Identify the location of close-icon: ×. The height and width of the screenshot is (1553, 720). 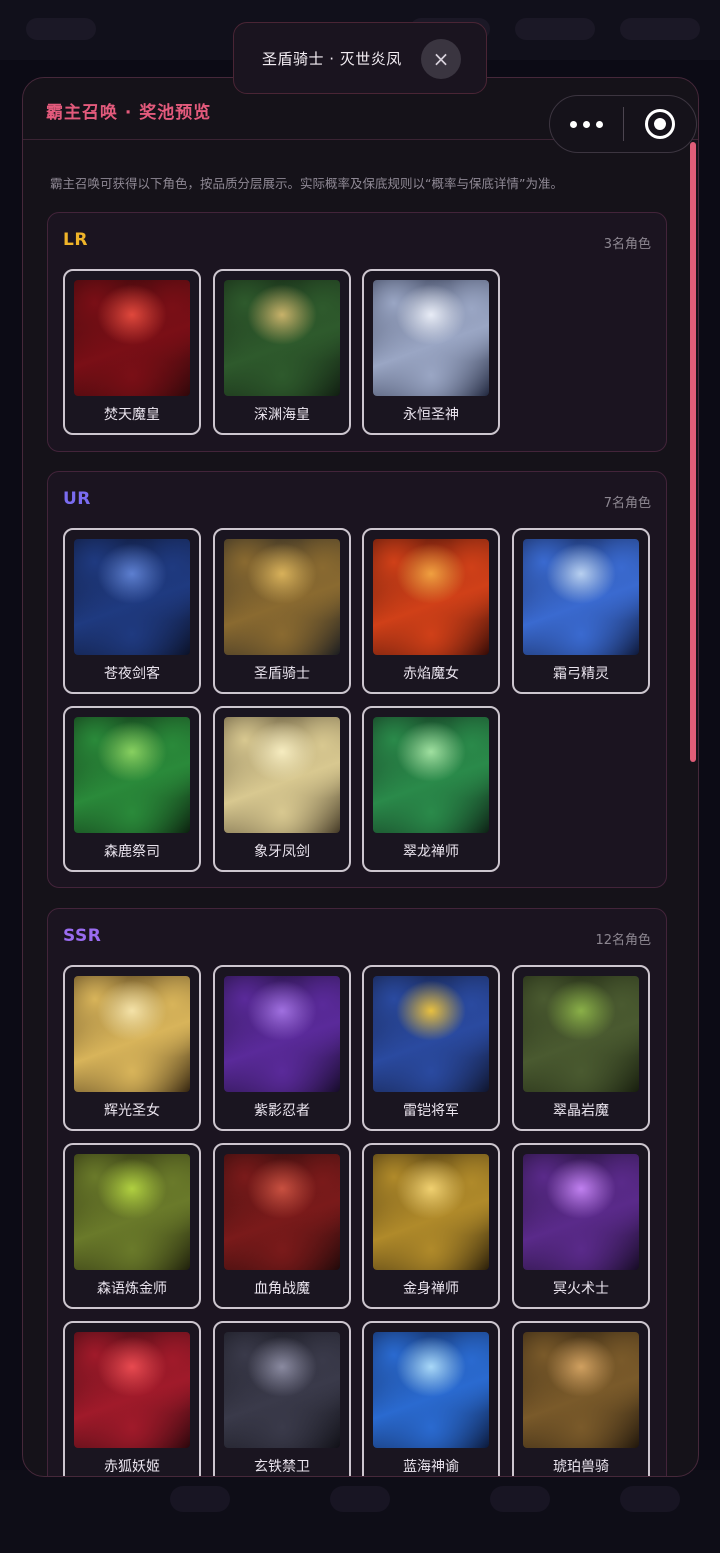
(441, 59).